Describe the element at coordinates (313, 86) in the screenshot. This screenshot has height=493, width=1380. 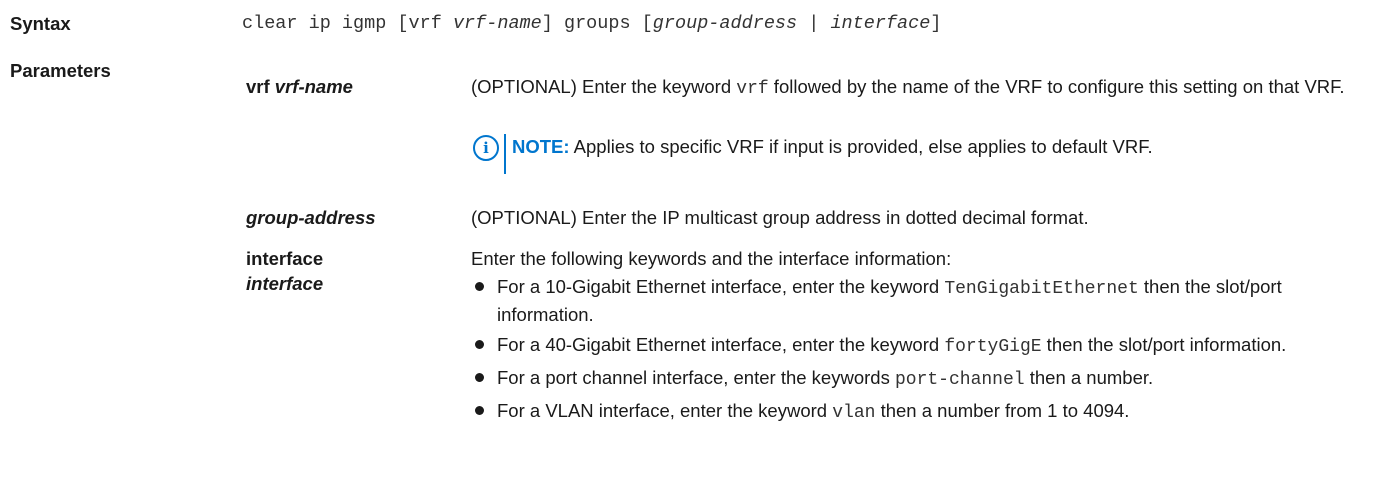
I see `param-argument: vrf-name` at that location.